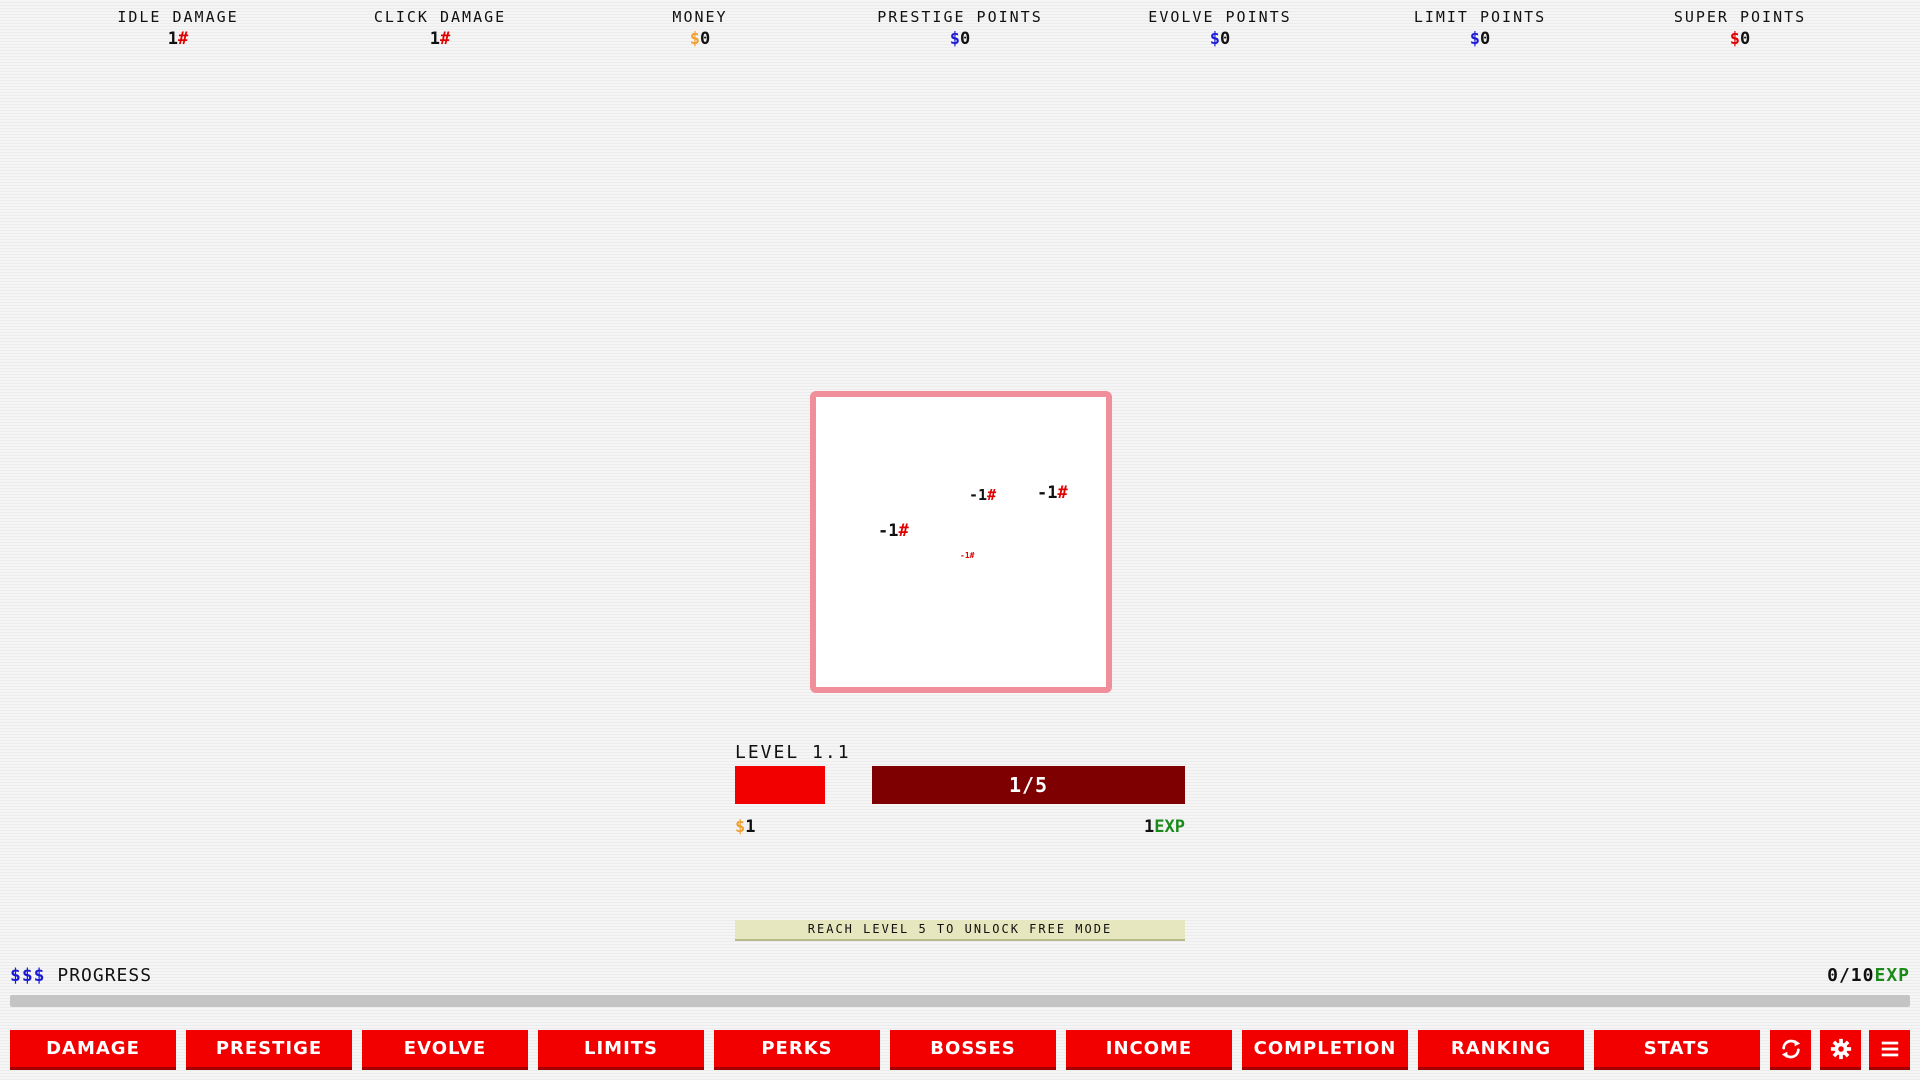 The image size is (1920, 1080). I want to click on menu-button, so click(1889, 1050).